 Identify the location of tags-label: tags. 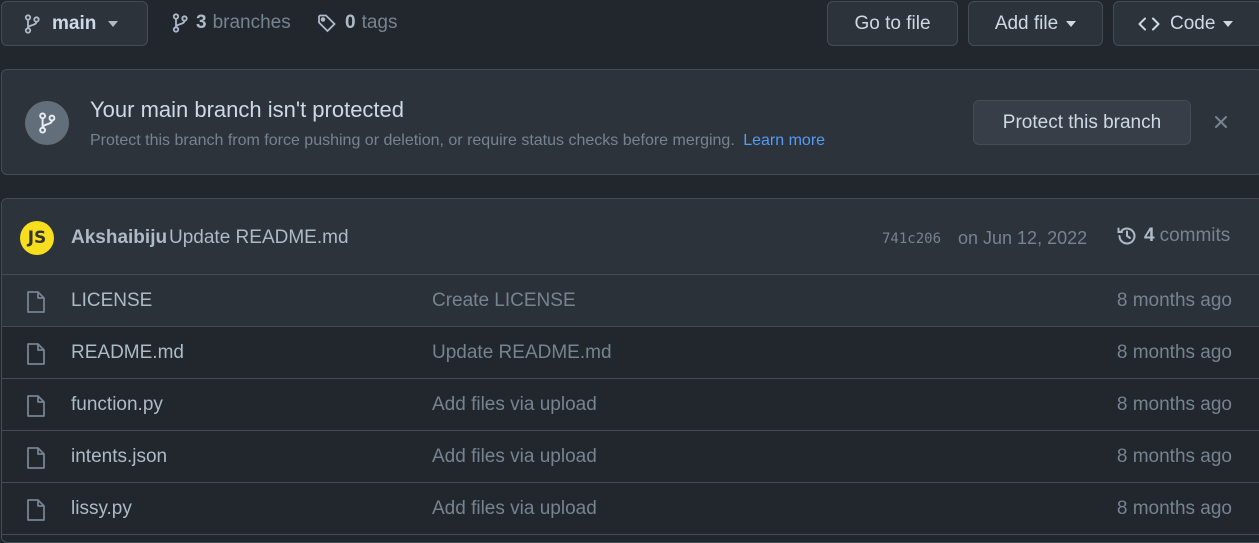
(379, 22).